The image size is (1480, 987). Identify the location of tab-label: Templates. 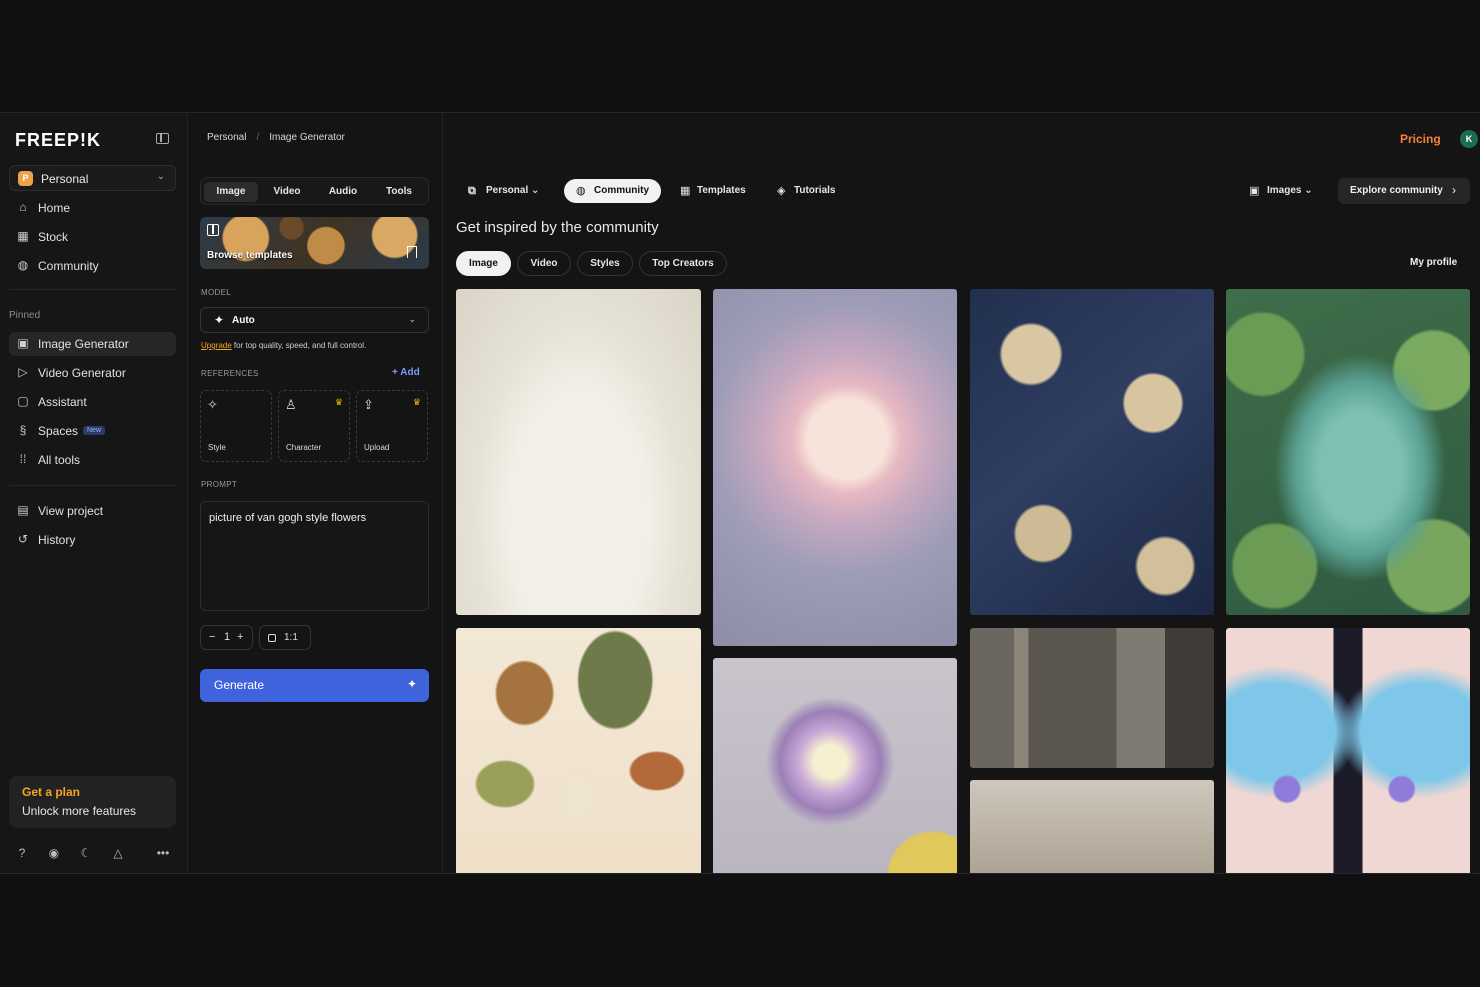
(721, 190).